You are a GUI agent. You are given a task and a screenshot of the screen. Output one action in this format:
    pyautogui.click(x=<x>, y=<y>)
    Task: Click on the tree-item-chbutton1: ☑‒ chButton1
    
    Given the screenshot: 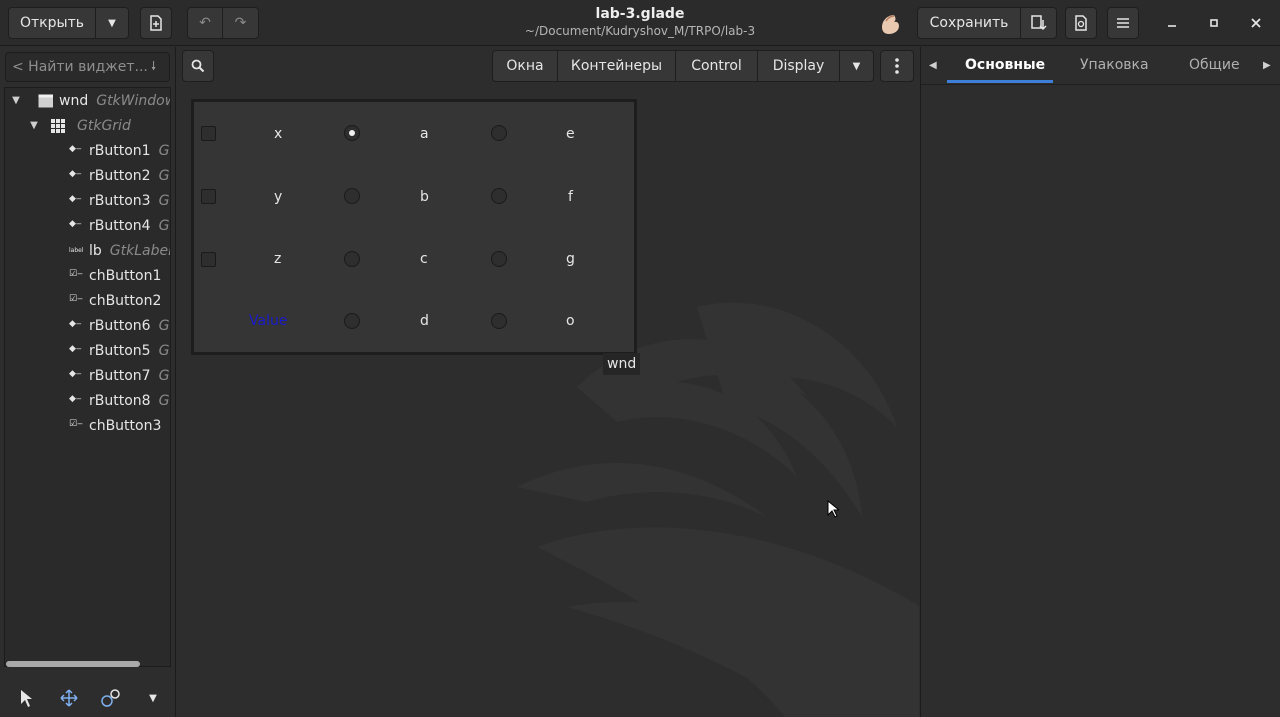 What is the action you would take?
    pyautogui.click(x=119, y=275)
    